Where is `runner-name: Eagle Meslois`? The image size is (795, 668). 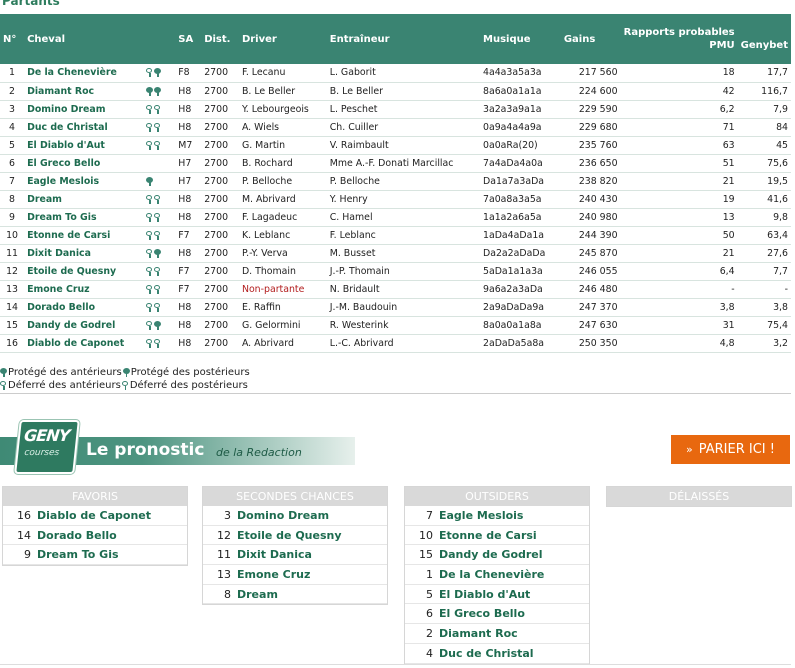 runner-name: Eagle Meslois is located at coordinates (83, 181).